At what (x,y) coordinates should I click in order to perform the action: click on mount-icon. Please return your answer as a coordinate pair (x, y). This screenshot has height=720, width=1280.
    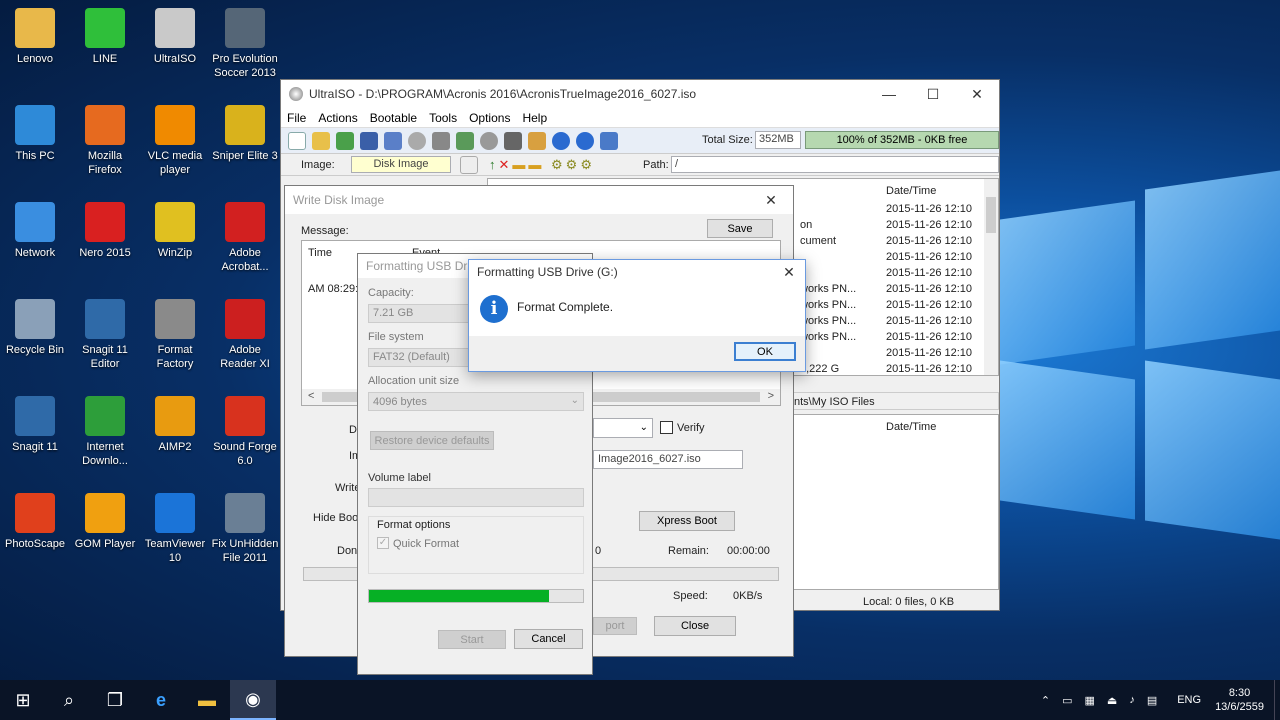
    Looking at the image, I should click on (441, 140).